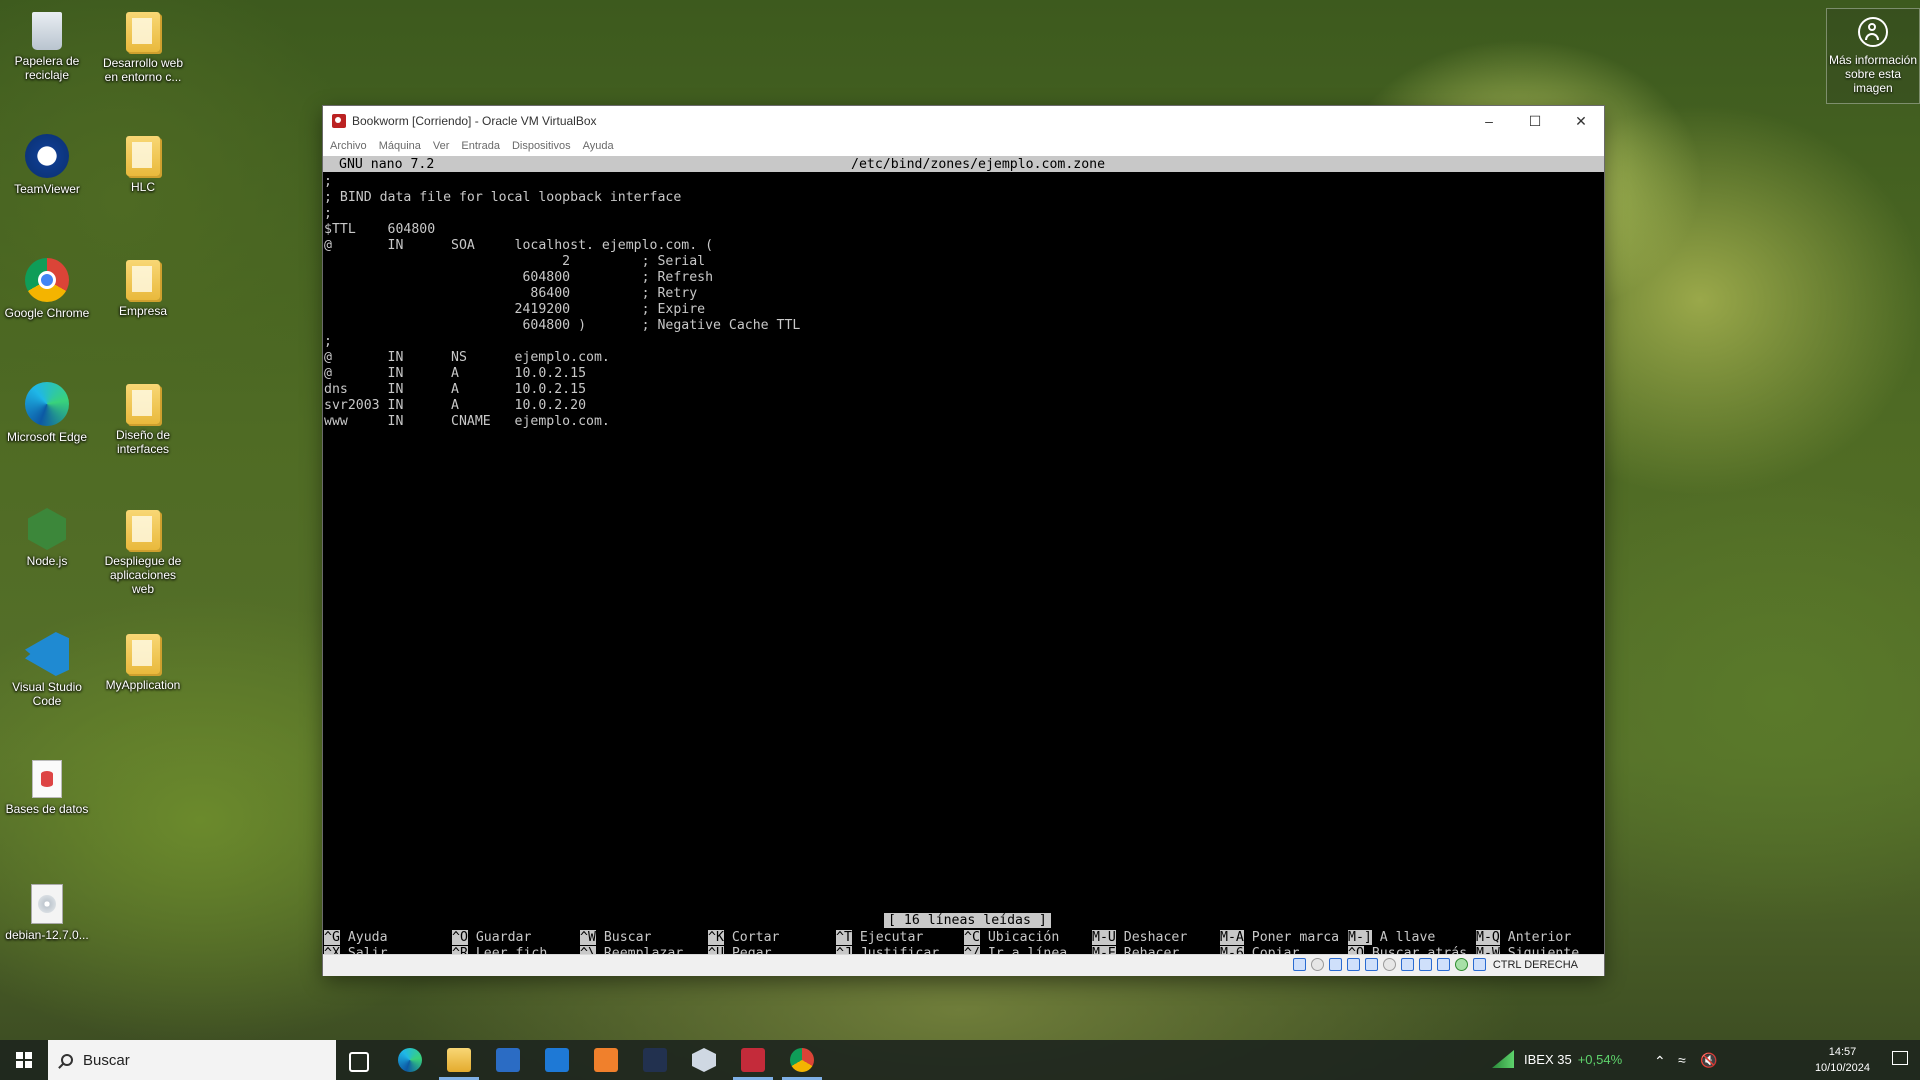 The width and height of the screenshot is (1920, 1080). What do you see at coordinates (899, 950) in the screenshot?
I see `shortcut-label: Justificar` at bounding box center [899, 950].